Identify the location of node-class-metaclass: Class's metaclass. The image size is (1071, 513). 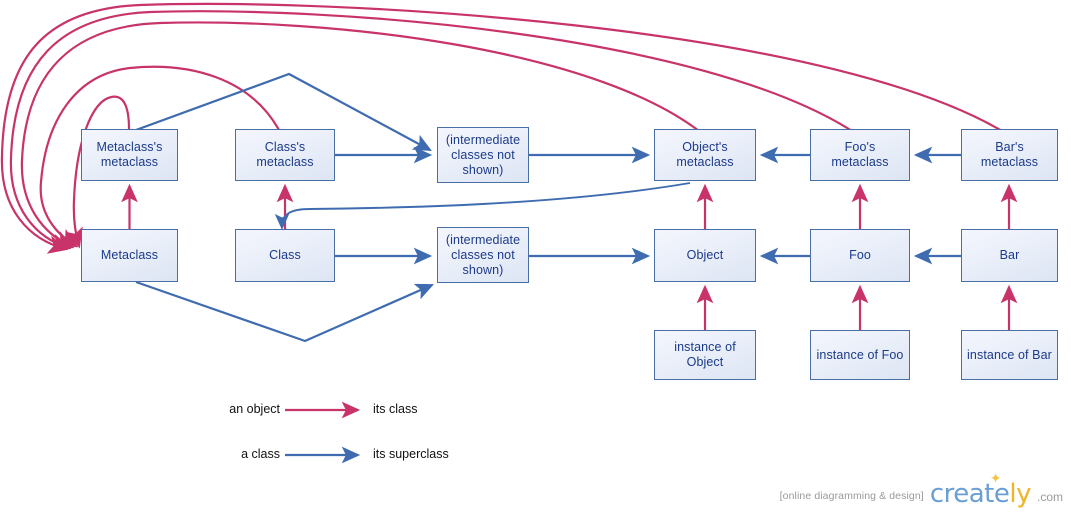
(285, 155).